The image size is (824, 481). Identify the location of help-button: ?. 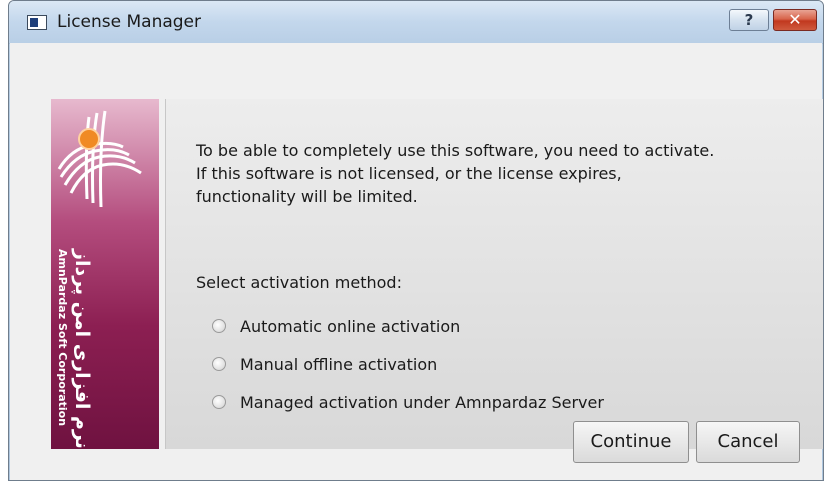
(749, 20).